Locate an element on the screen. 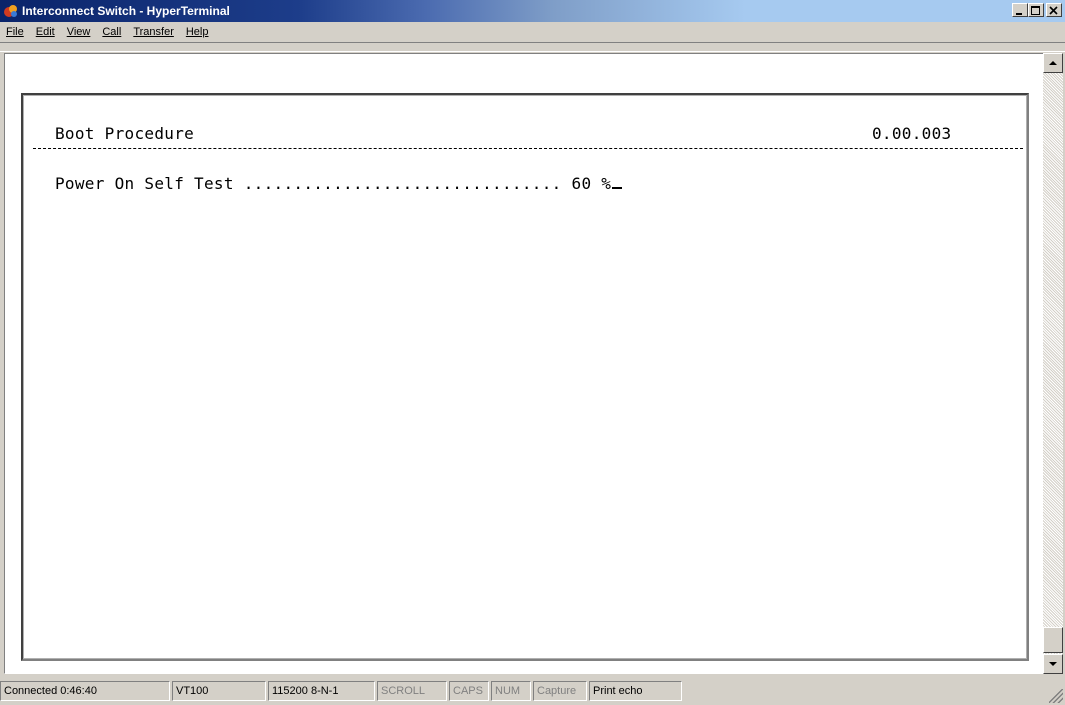 The width and height of the screenshot is (1065, 705). minimize-button is located at coordinates (1020, 10).